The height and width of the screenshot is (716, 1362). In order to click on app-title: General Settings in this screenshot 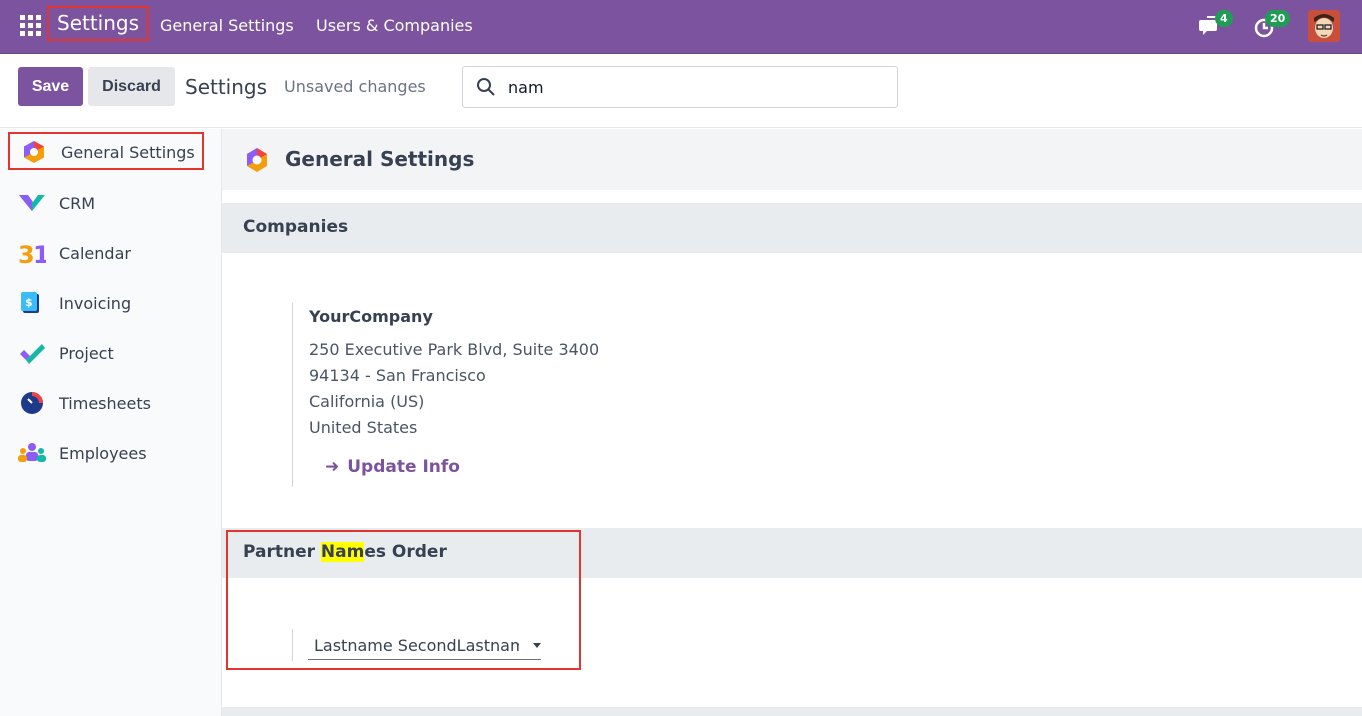, I will do `click(380, 159)`.